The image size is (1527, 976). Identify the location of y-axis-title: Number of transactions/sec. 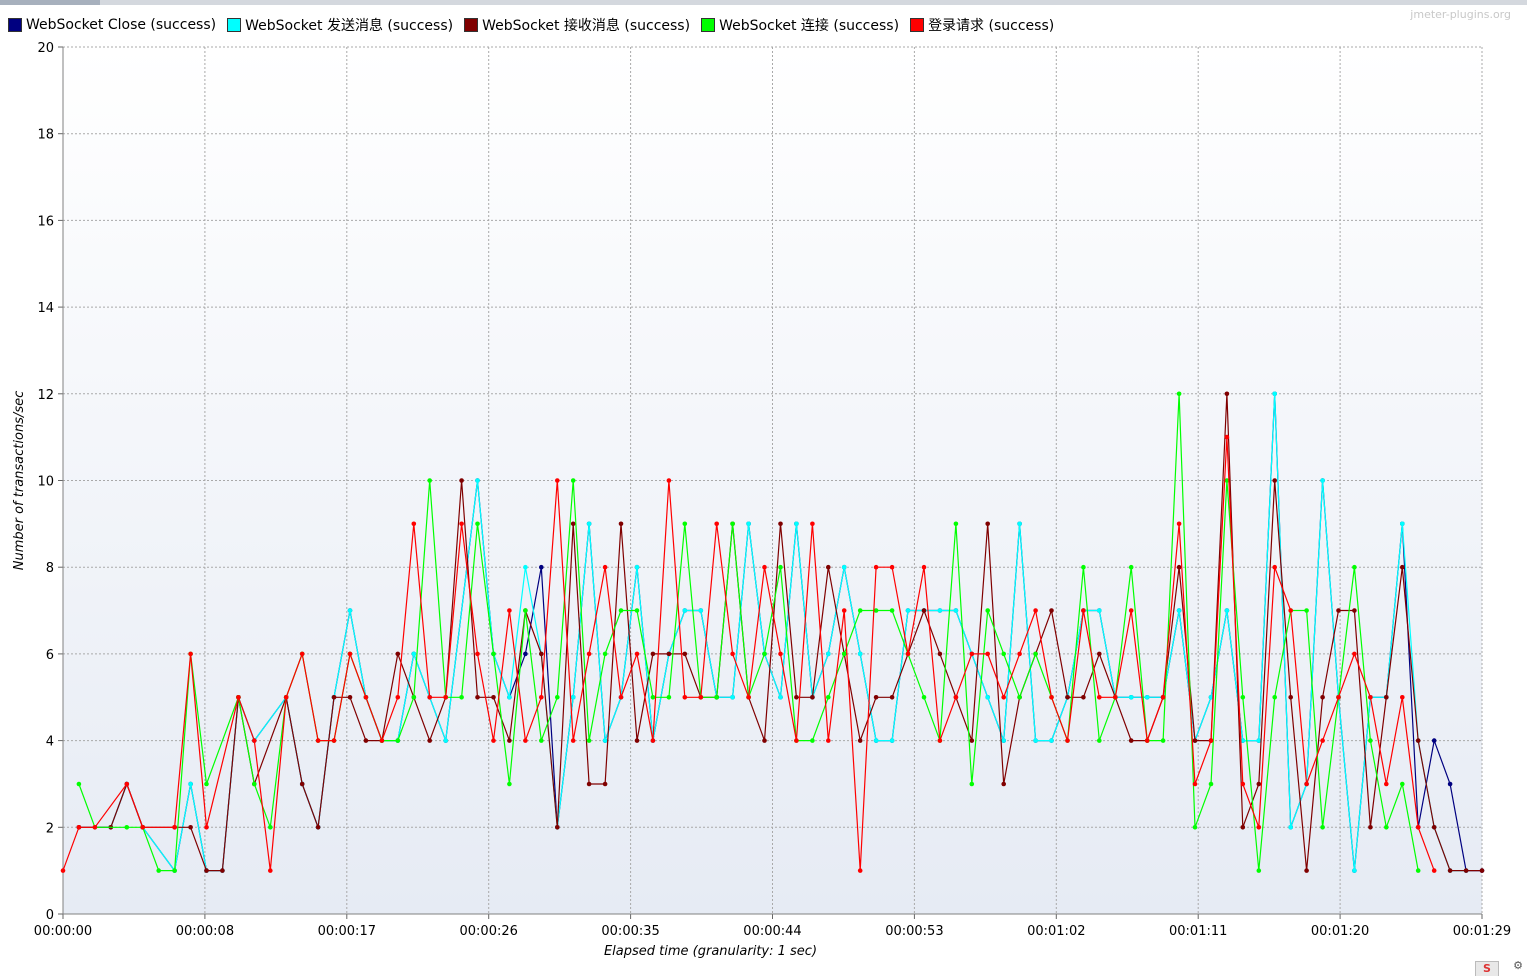
(19, 481).